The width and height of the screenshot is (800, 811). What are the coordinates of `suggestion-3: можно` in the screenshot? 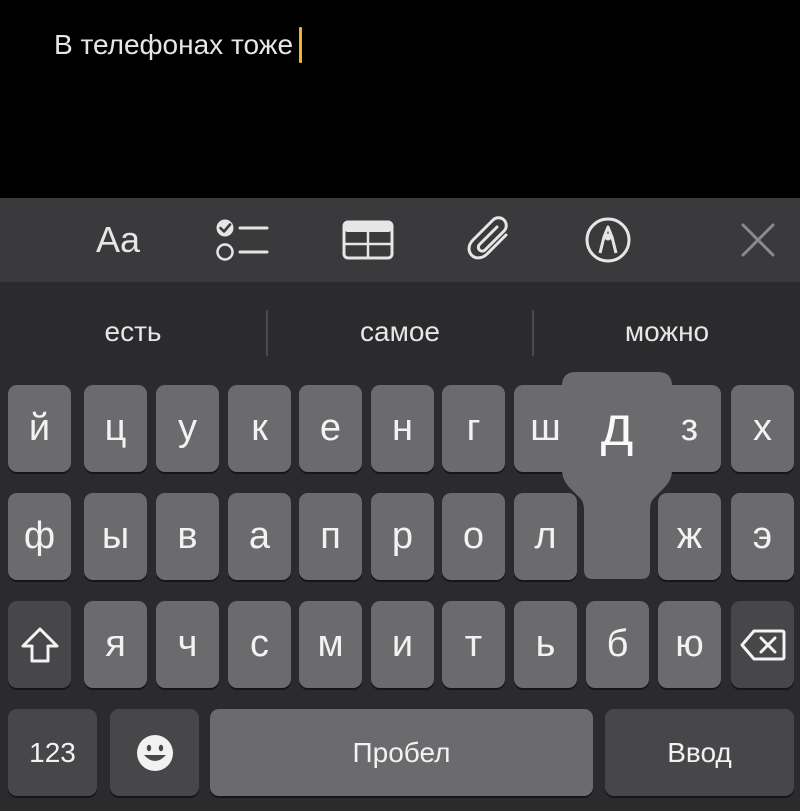 It's located at (667, 332).